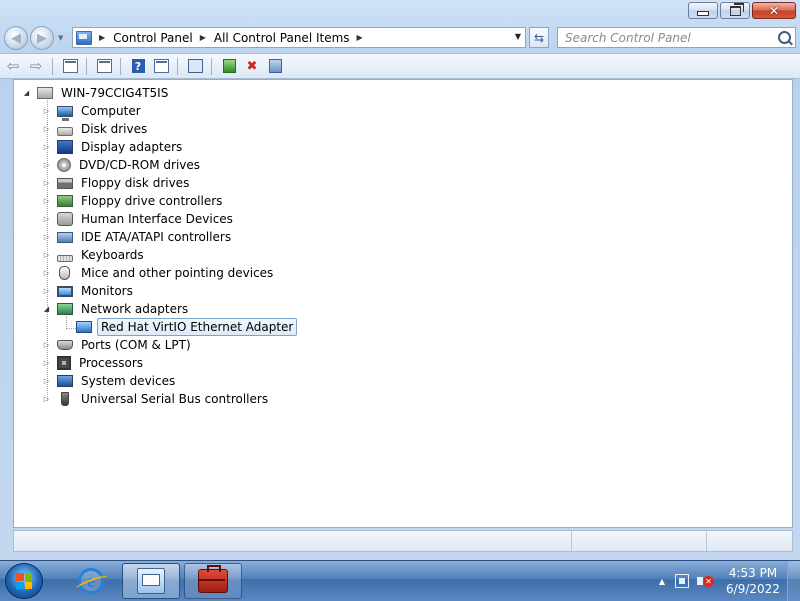  I want to click on tree-item-computer: ▷ Computer, so click(93, 111).